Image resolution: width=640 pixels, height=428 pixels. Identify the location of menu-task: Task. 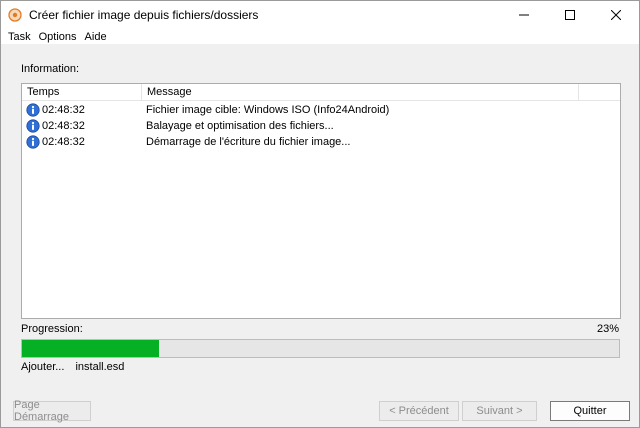
(18, 37).